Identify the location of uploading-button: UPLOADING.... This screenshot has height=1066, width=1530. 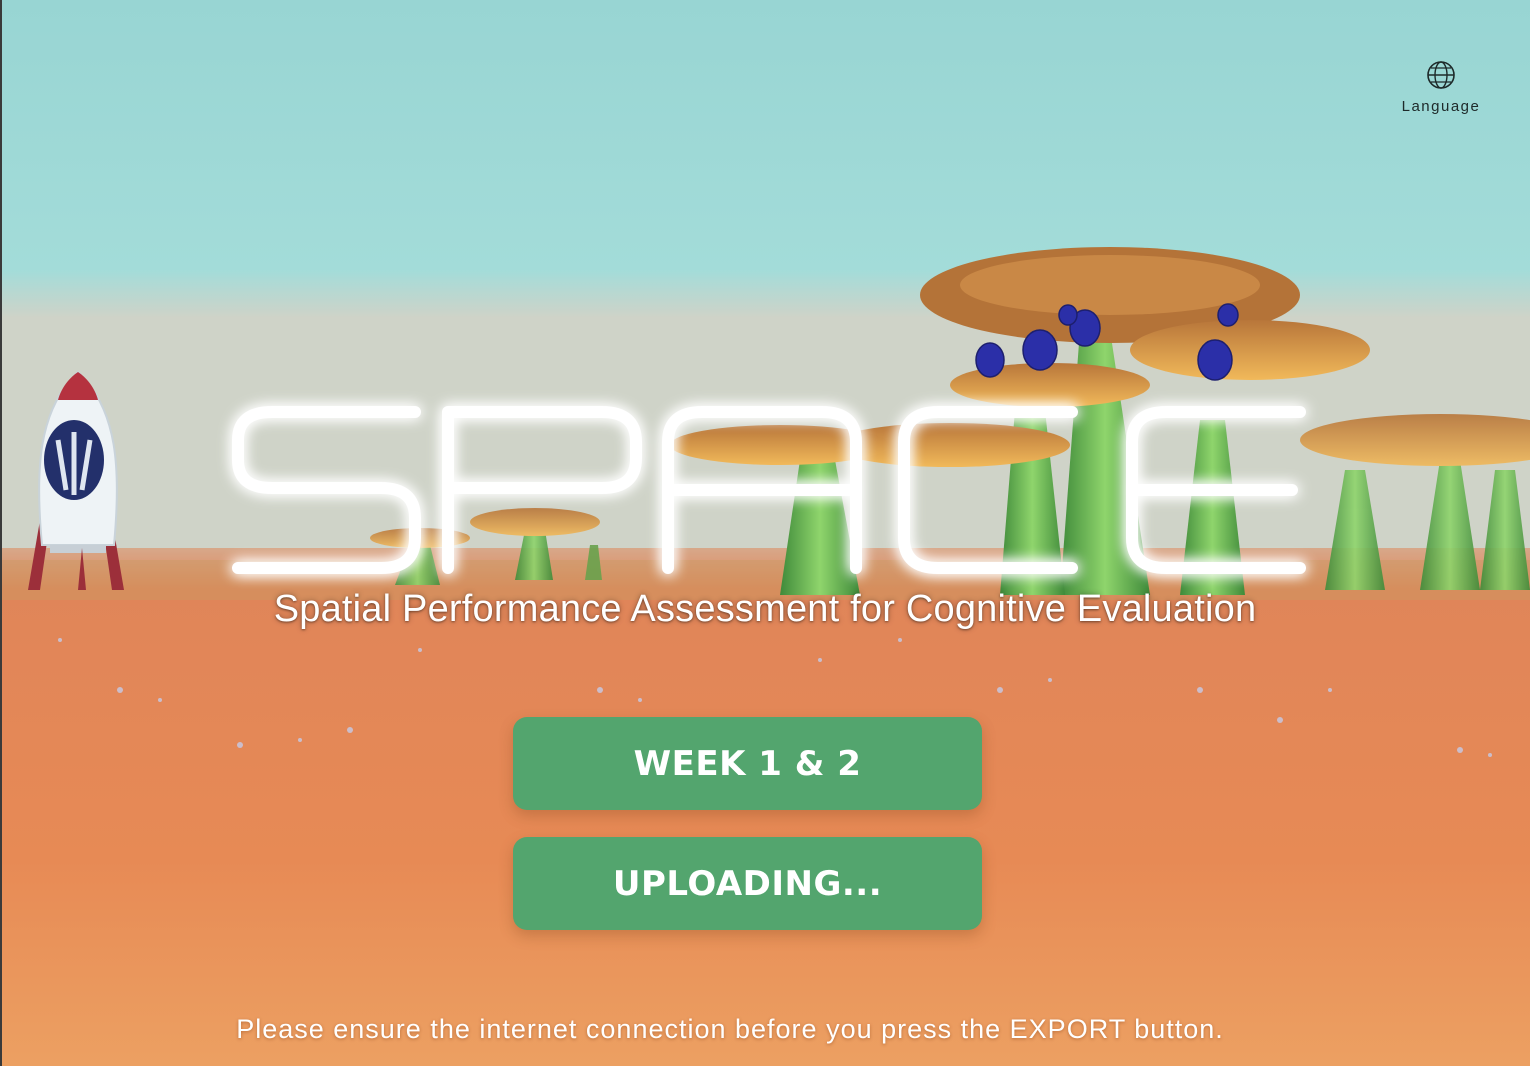
(747, 883).